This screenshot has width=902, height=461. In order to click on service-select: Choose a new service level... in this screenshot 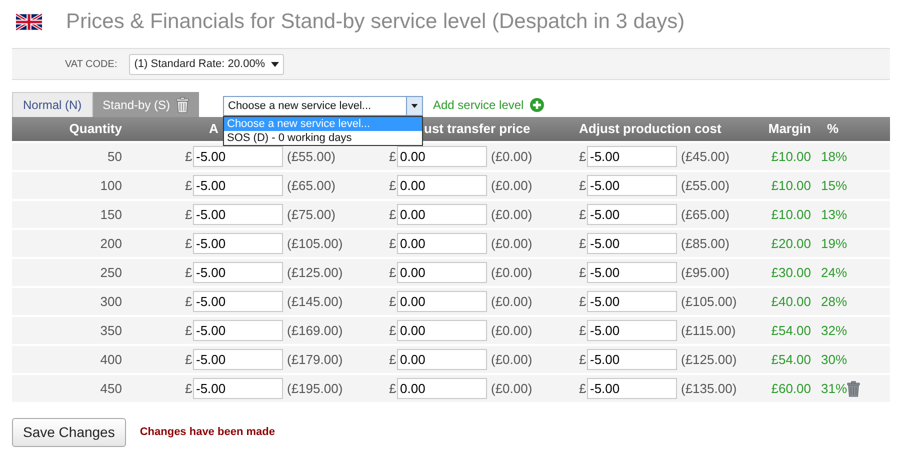, I will do `click(323, 106)`.